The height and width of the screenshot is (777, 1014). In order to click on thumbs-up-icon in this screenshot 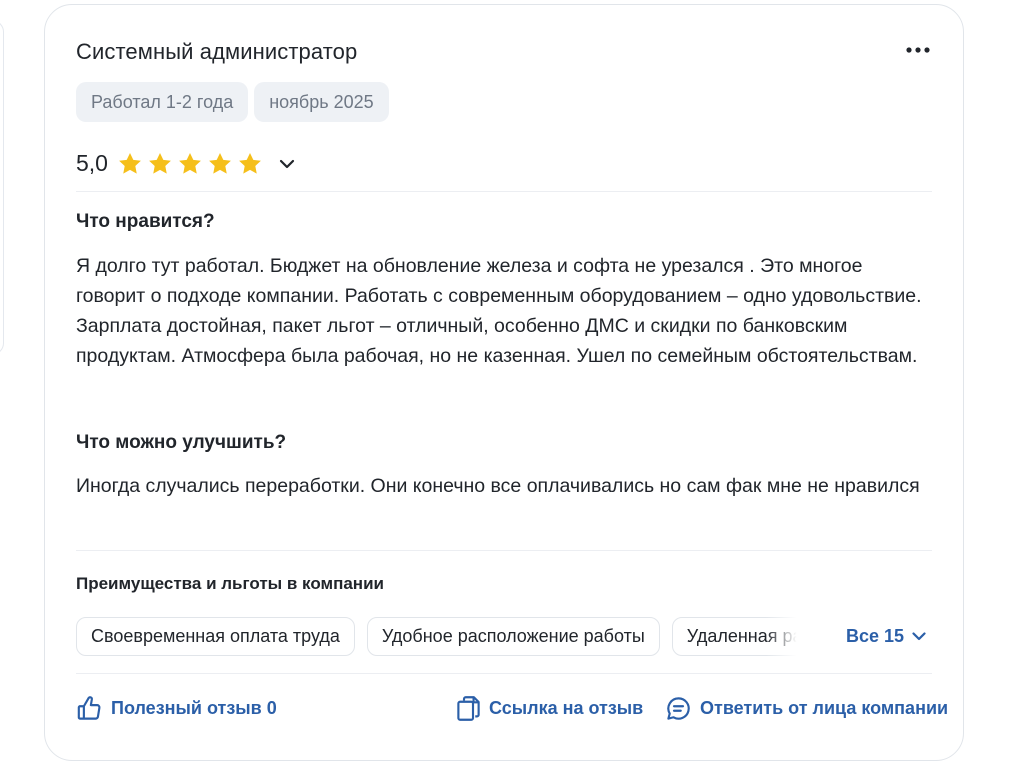, I will do `click(89, 708)`.